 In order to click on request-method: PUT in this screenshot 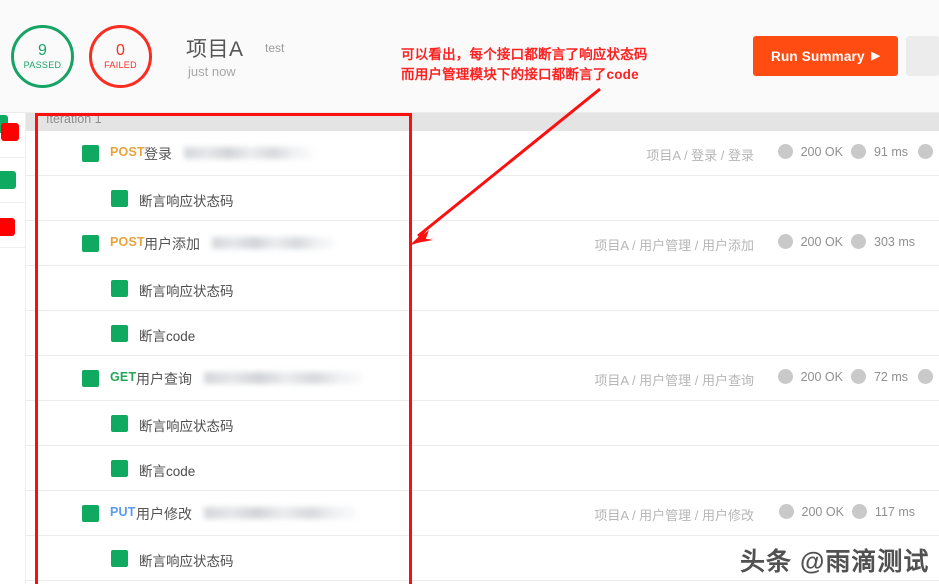, I will do `click(123, 512)`.